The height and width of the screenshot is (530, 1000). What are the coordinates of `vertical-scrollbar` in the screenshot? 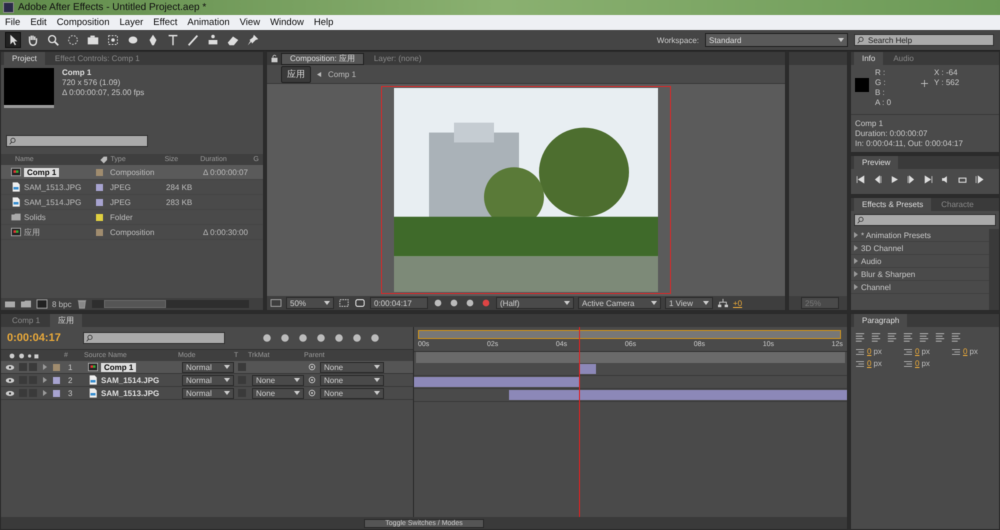 It's located at (994, 269).